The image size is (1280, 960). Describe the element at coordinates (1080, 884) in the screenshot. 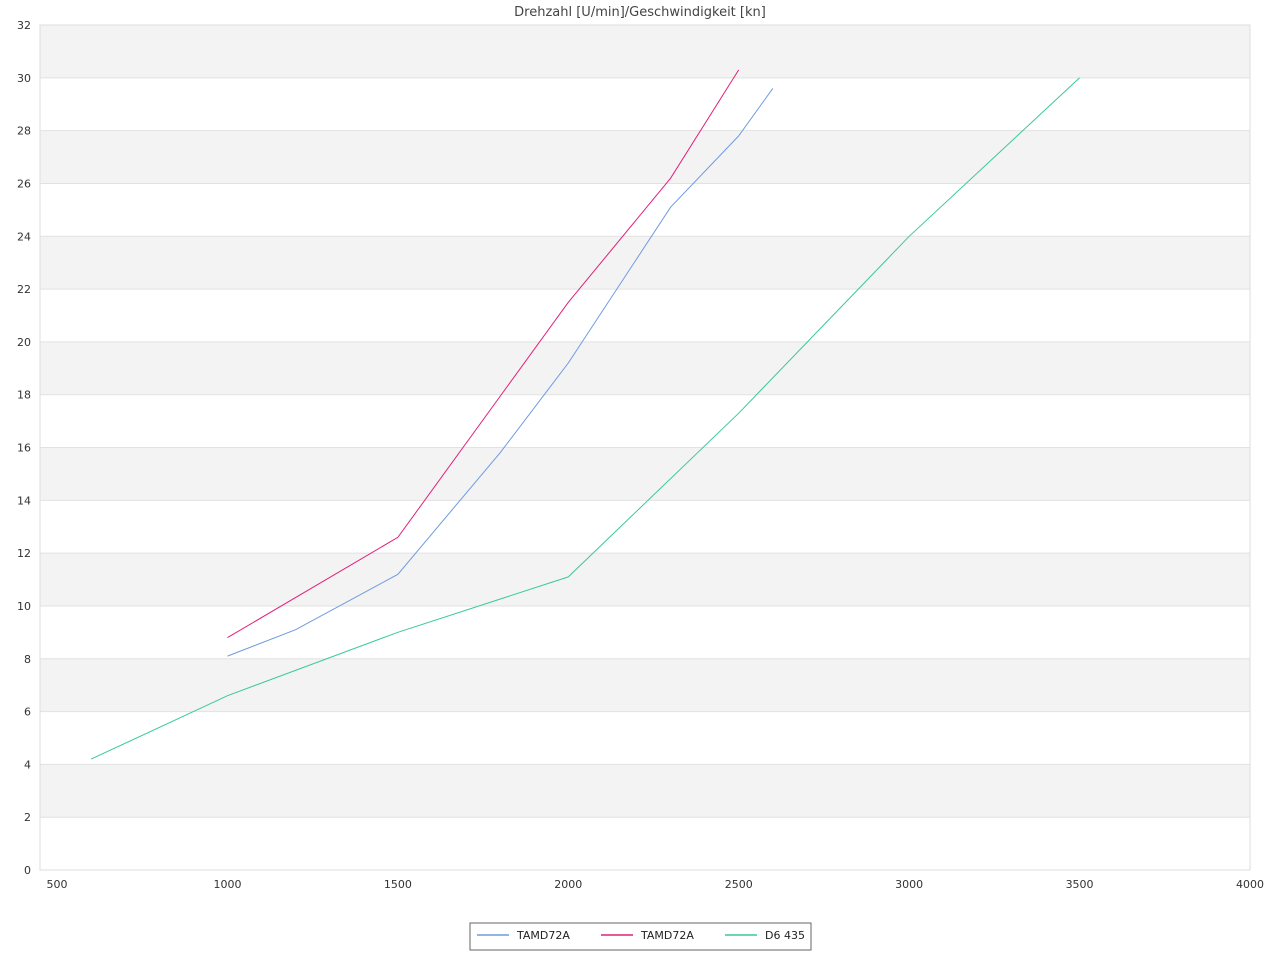

I see `x-tick-label: 3500` at that location.